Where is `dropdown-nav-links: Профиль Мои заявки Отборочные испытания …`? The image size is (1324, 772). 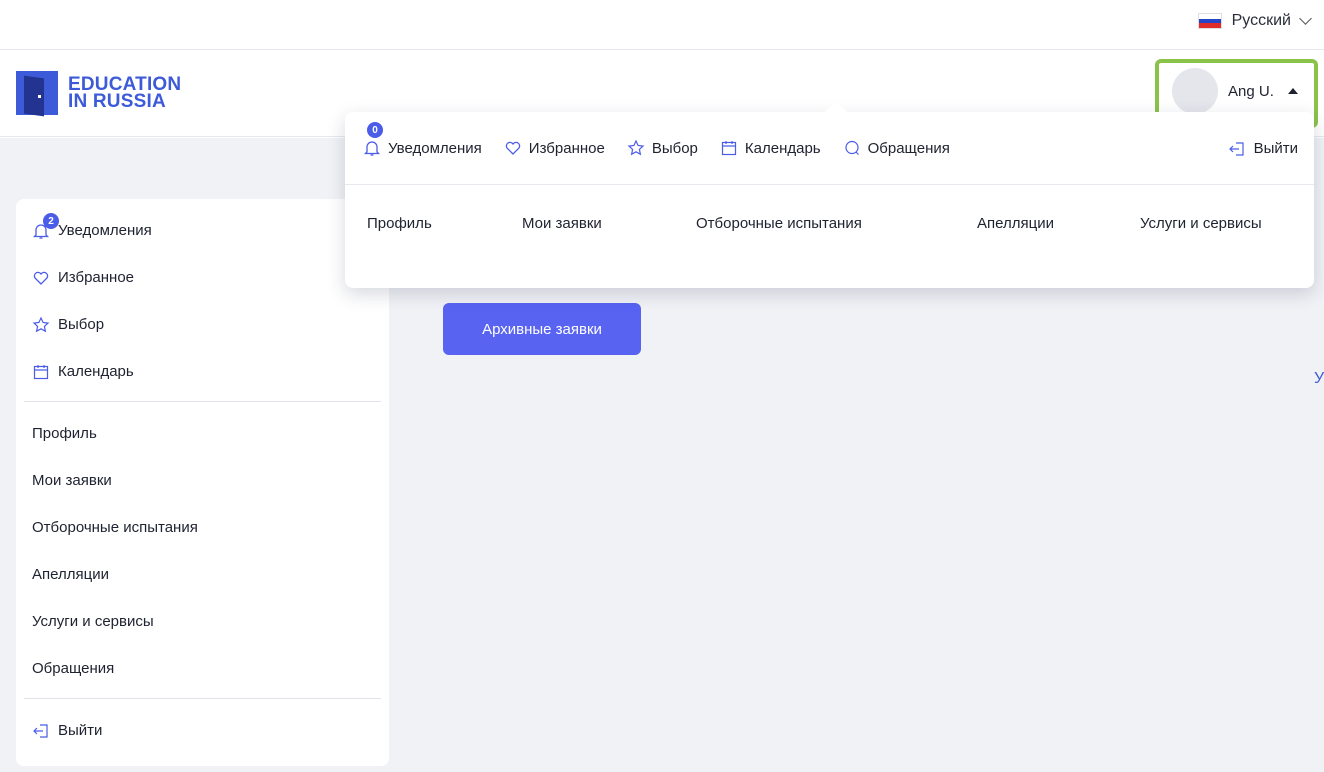
dropdown-nav-links: Профиль Мои заявки Отборочные испытания … is located at coordinates (829, 236).